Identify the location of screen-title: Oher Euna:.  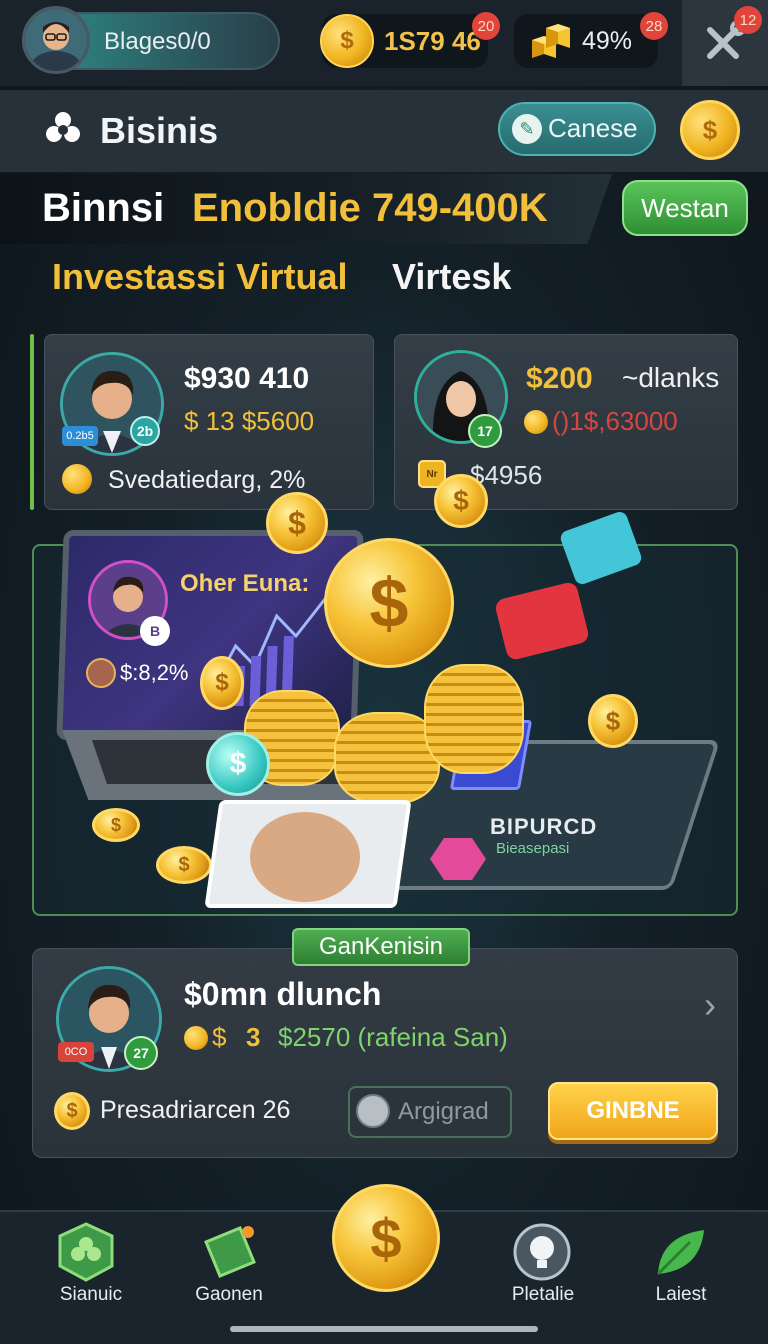
(245, 583).